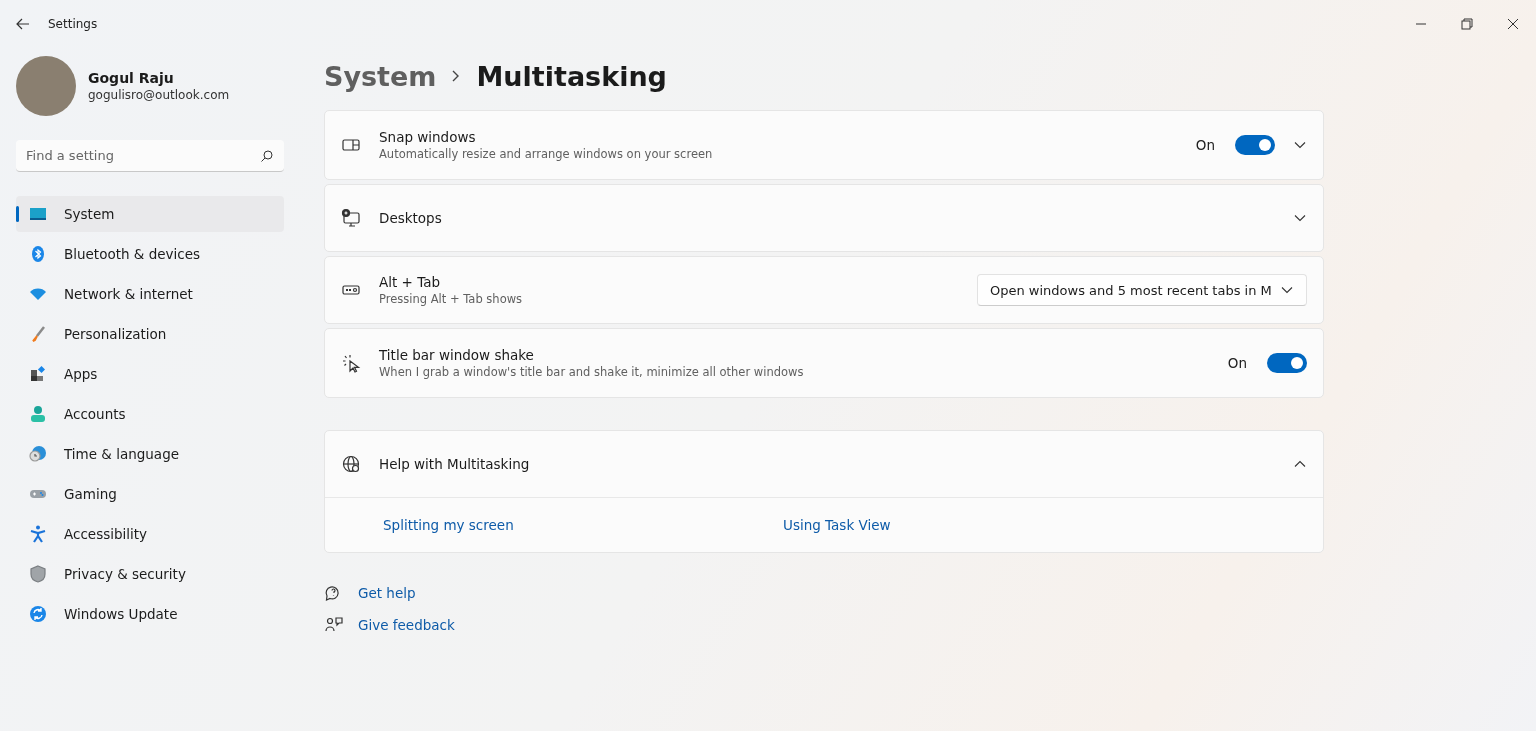  Describe the element at coordinates (150, 574) in the screenshot. I see `sidebar-item: Privacy & security` at that location.